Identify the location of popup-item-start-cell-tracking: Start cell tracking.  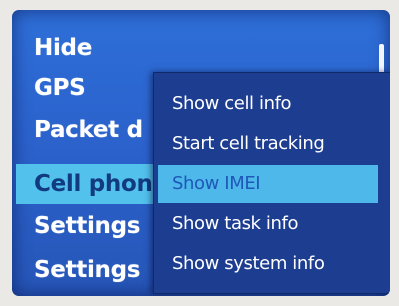
(268, 144).